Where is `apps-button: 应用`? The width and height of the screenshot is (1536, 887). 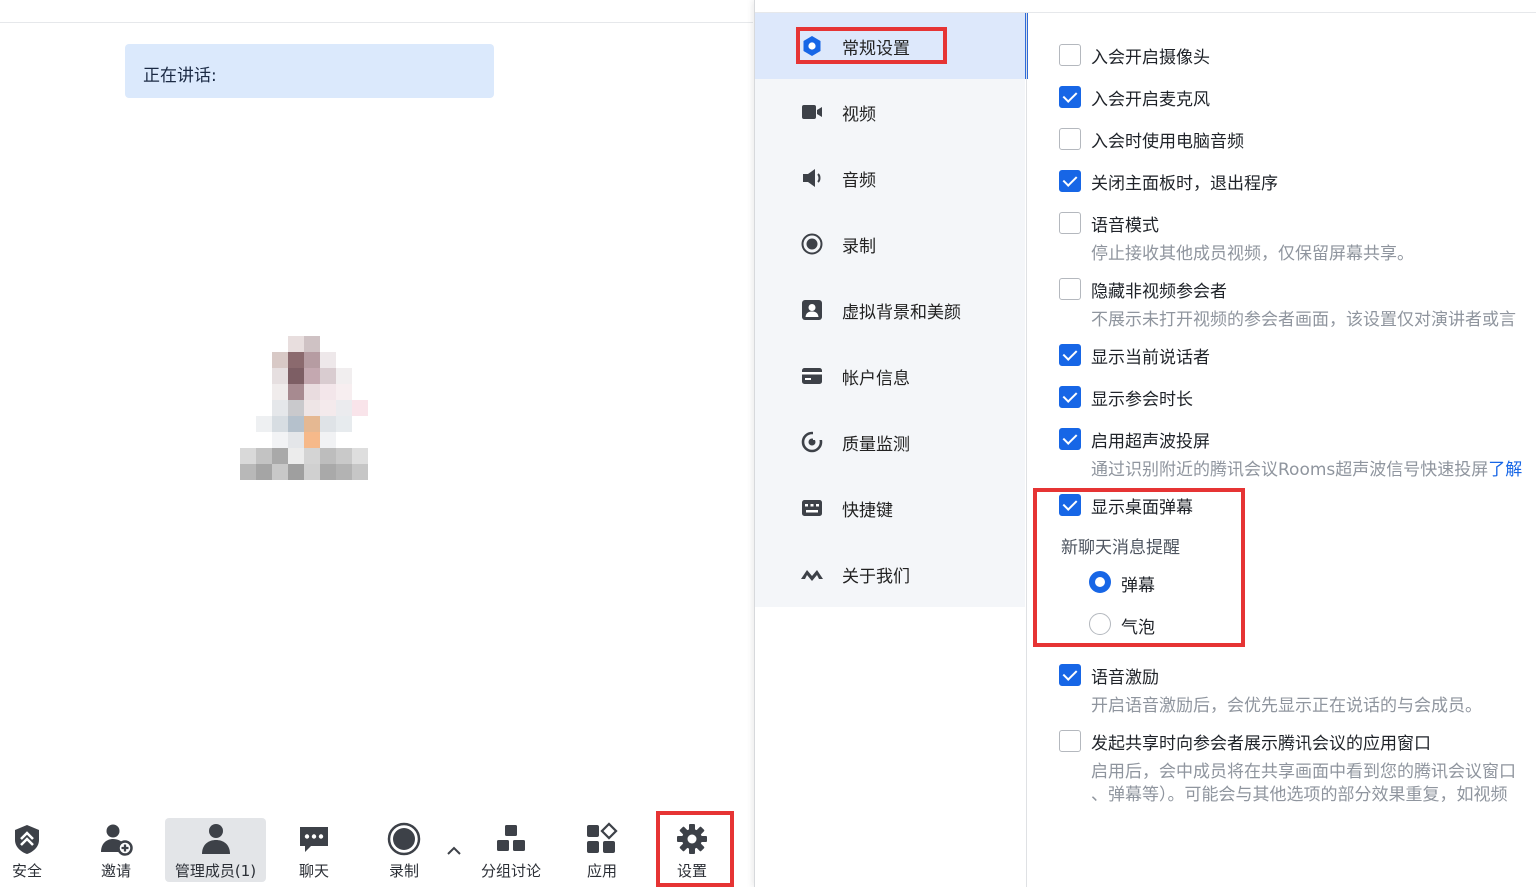
apps-button: 应用 is located at coordinates (602, 850).